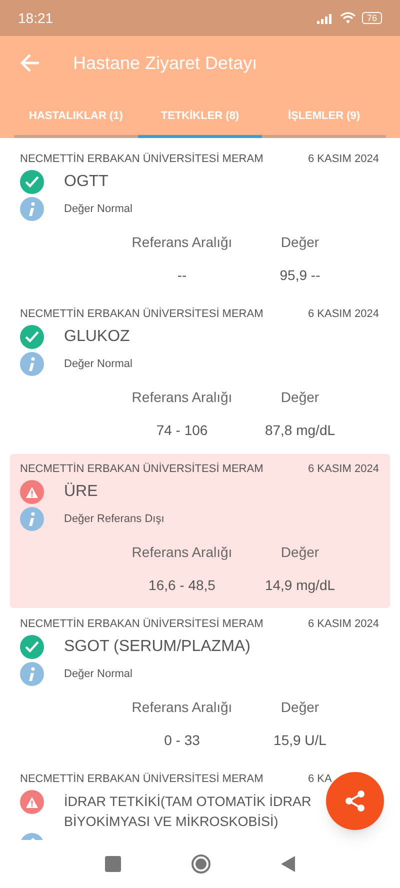  Describe the element at coordinates (324, 118) in the screenshot. I see `tab: İŞLEMLER (9)` at that location.